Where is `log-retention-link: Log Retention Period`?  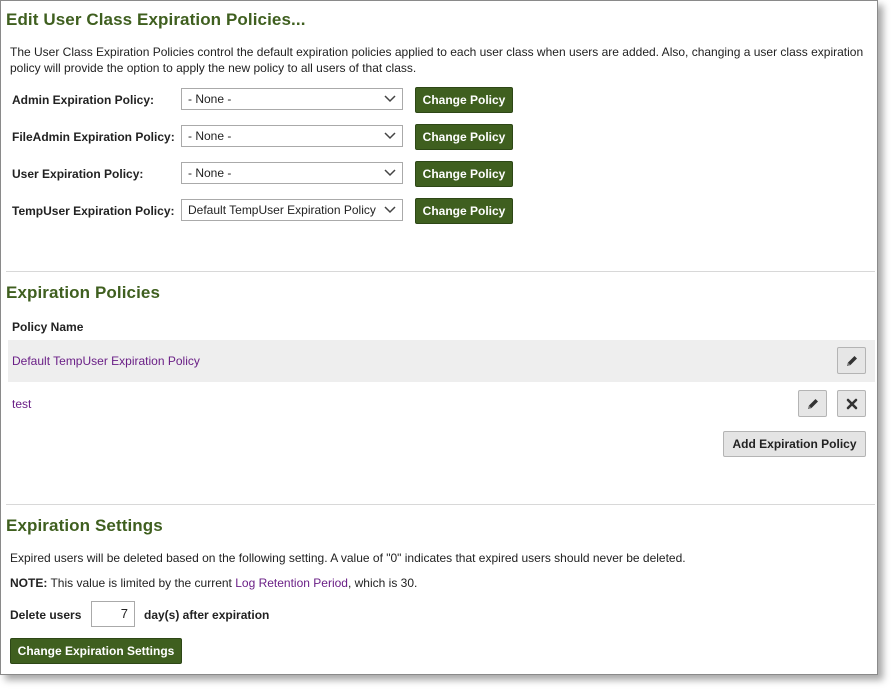 log-retention-link: Log Retention Period is located at coordinates (291, 583).